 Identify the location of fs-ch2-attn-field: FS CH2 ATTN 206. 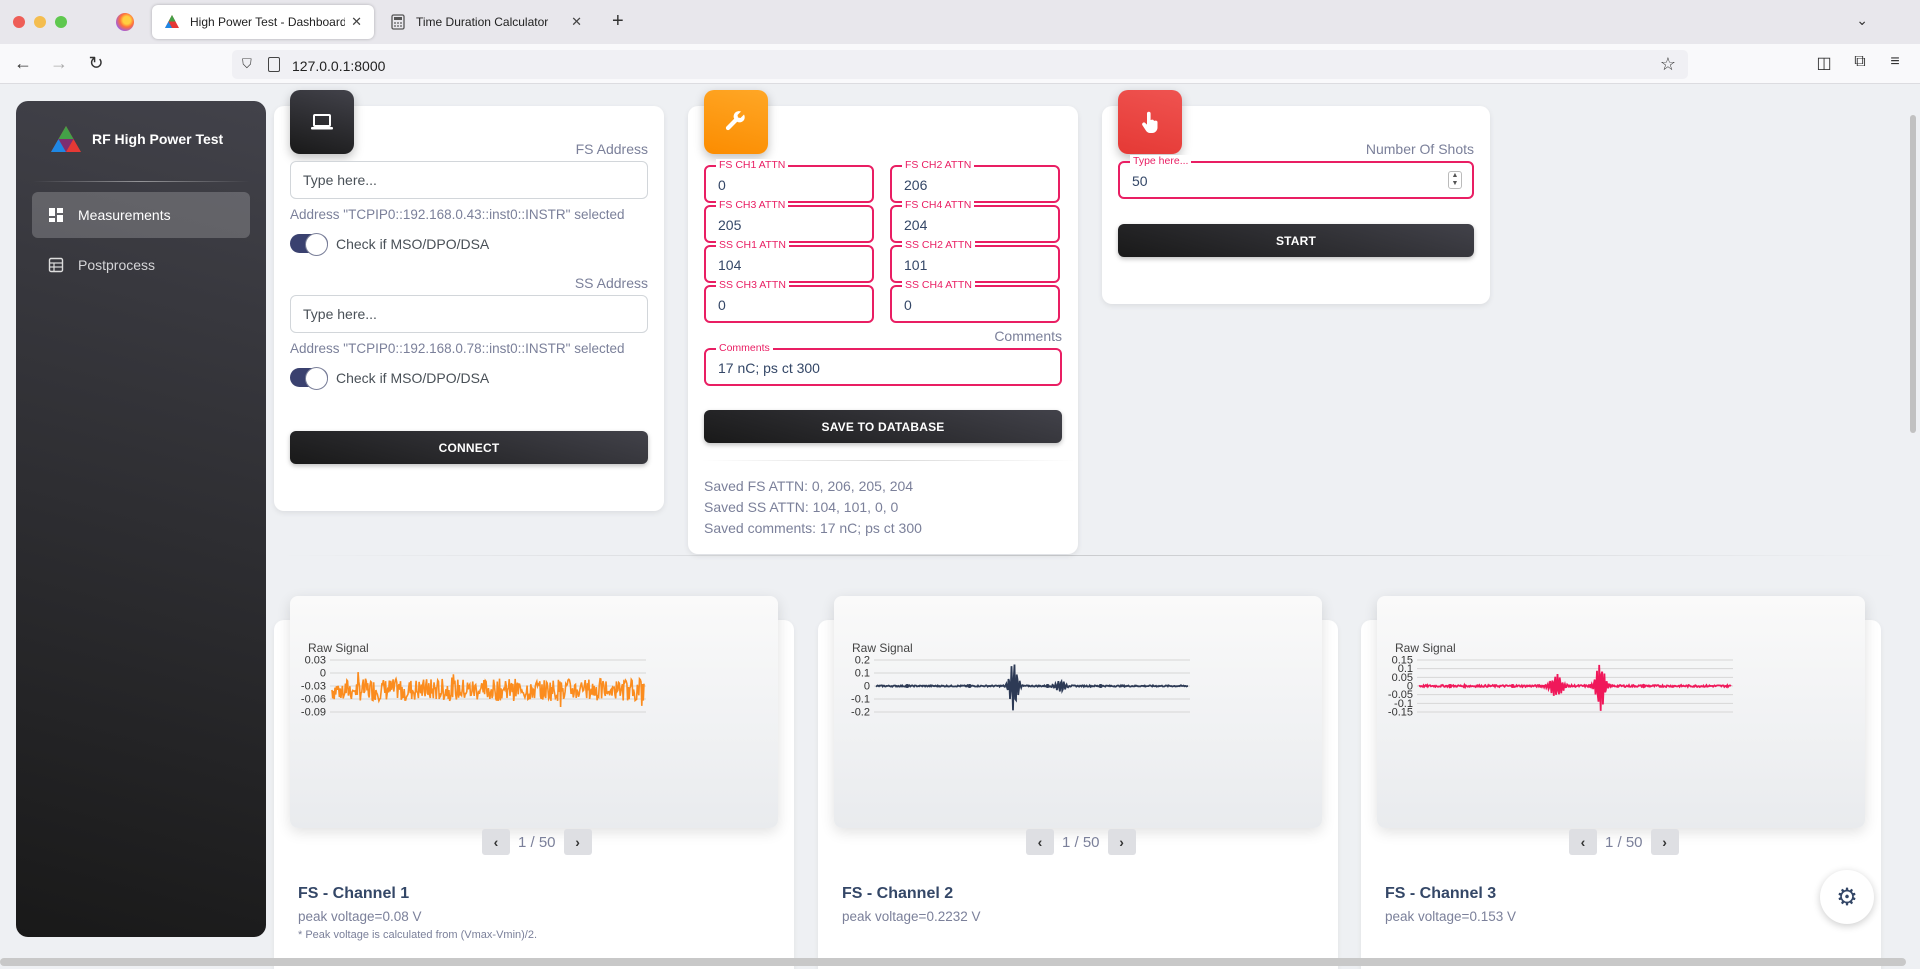
(975, 181).